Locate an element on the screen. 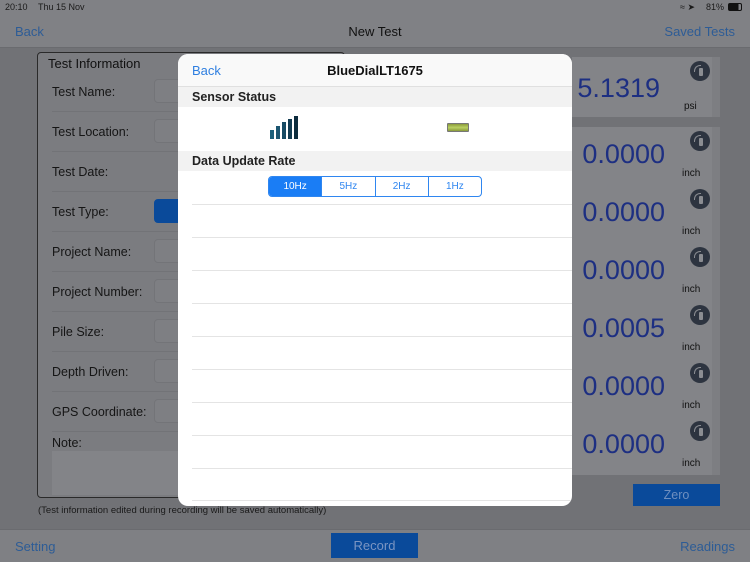 This screenshot has height=562, width=750. sensor-status-header: Sensor Status is located at coordinates (375, 97).